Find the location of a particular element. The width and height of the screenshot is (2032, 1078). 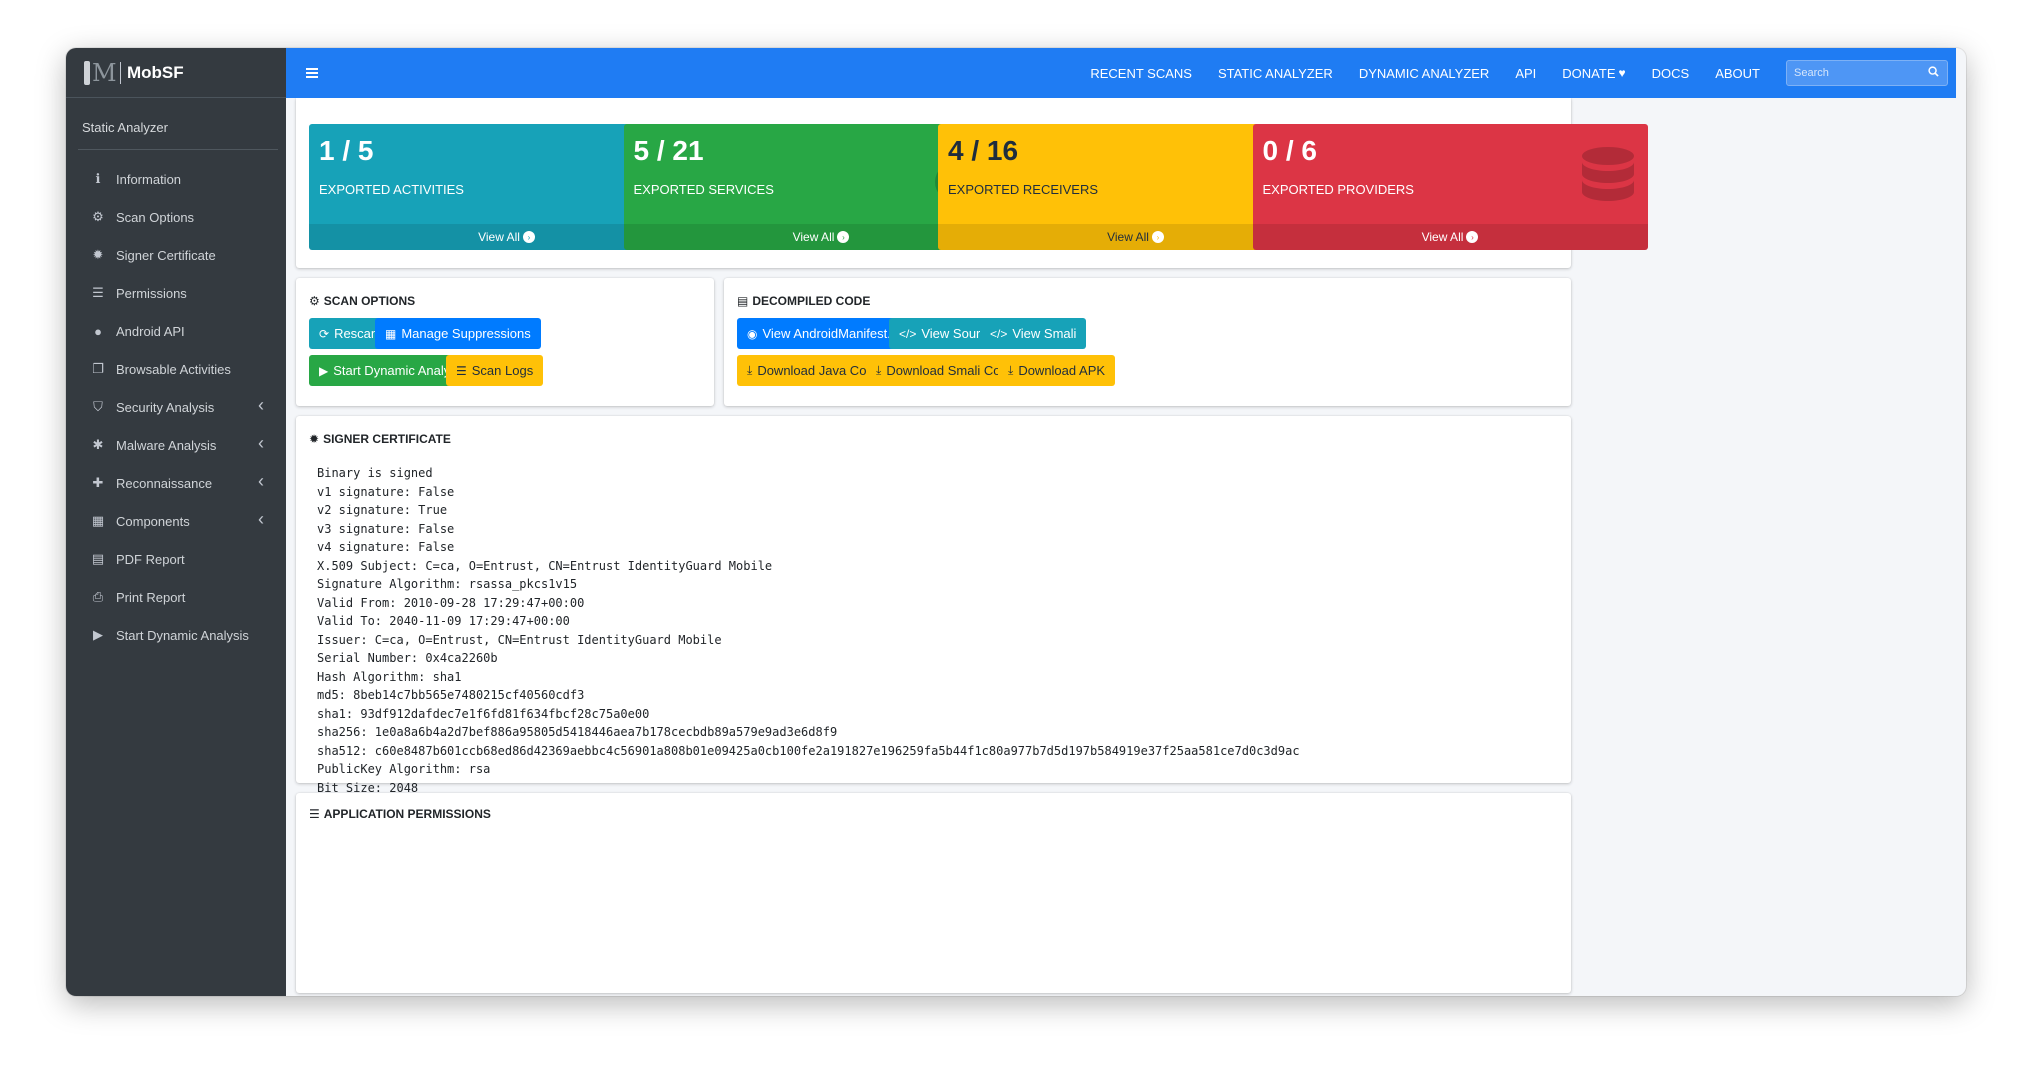

brand: M MobSF is located at coordinates (176, 73).